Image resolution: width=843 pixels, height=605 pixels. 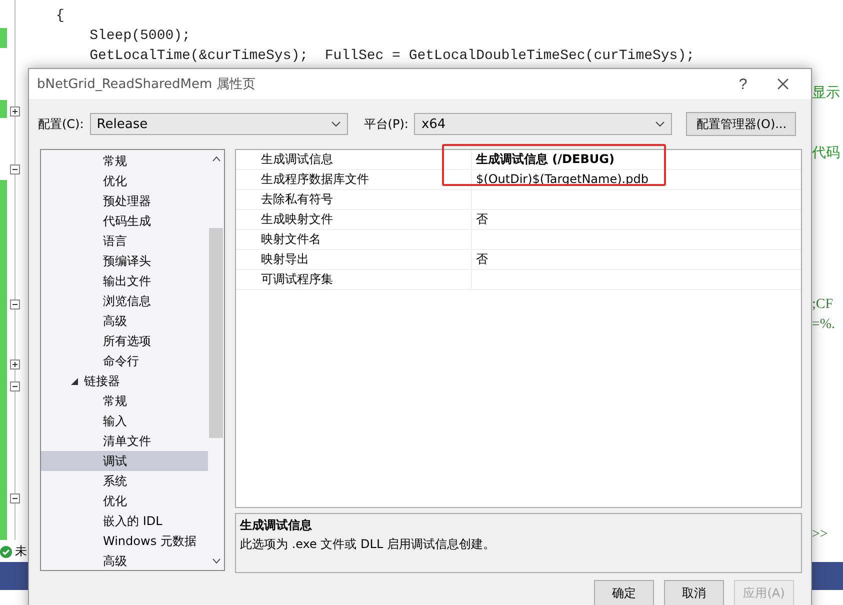 I want to click on status-text: 未, so click(x=21, y=551).